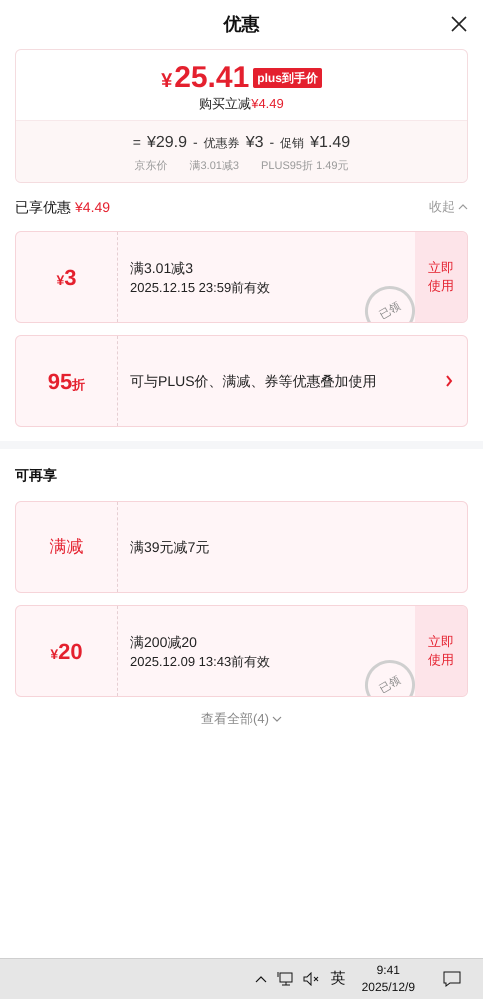 This screenshot has height=999, width=483. Describe the element at coordinates (205, 78) in the screenshot. I see `price-text: ¥25.41` at that location.